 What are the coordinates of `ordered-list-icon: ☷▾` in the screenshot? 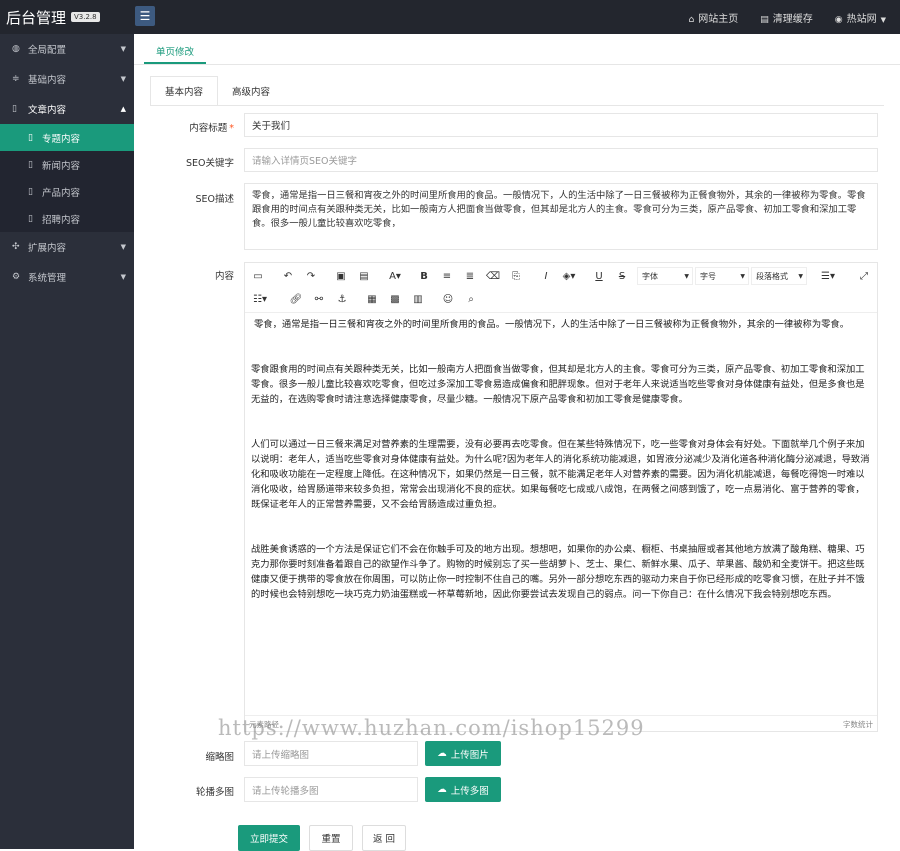 It's located at (260, 299).